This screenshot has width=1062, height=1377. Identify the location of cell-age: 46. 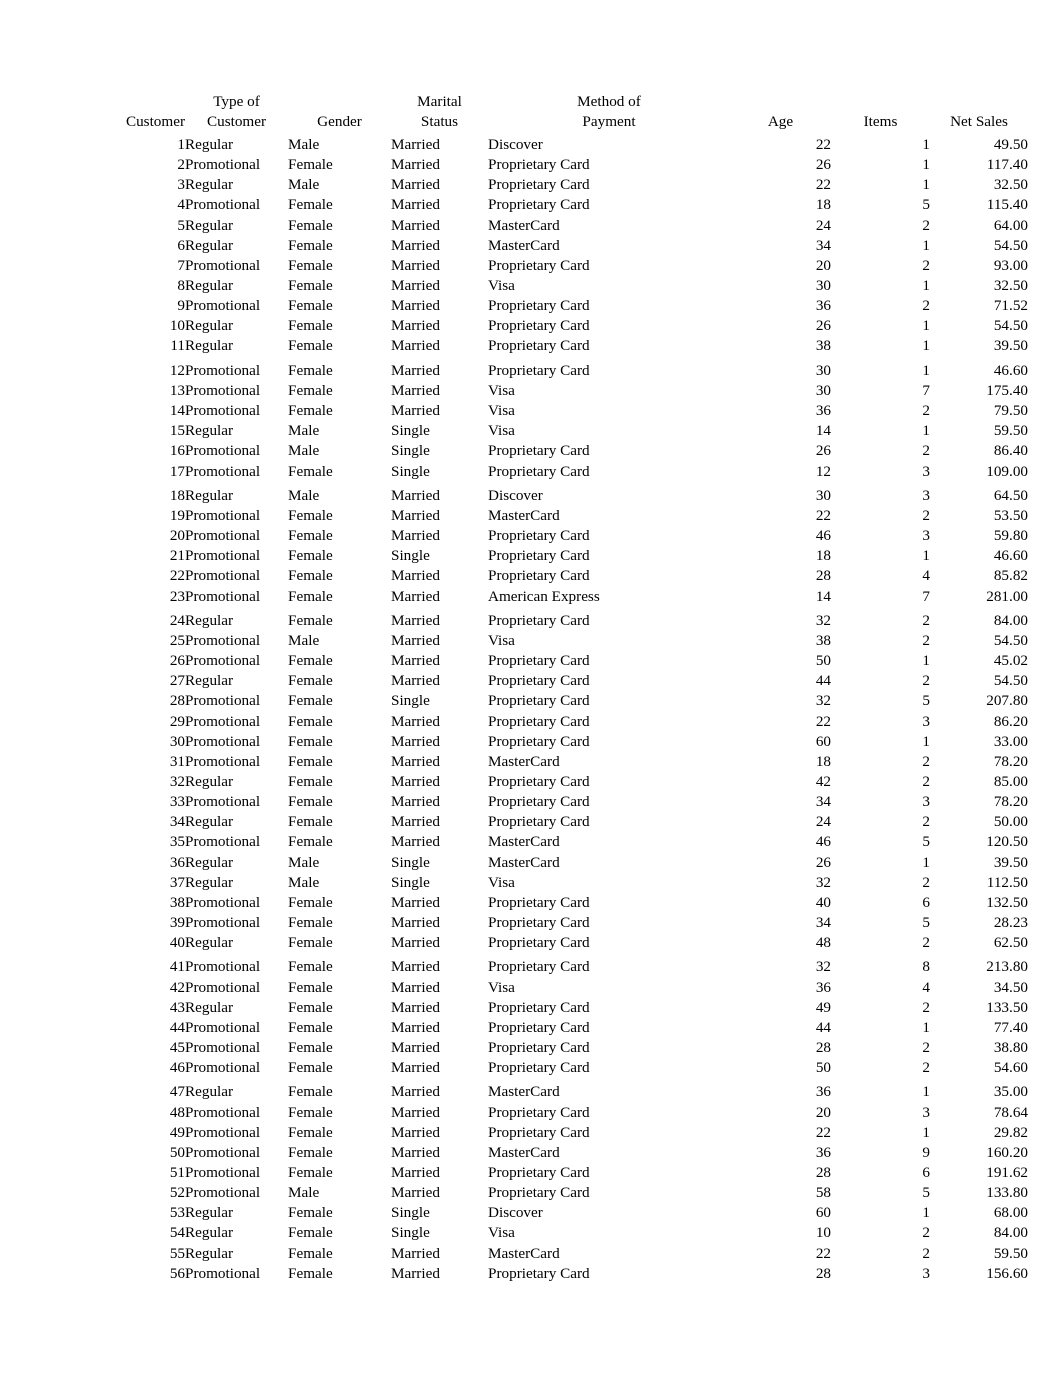
(823, 842).